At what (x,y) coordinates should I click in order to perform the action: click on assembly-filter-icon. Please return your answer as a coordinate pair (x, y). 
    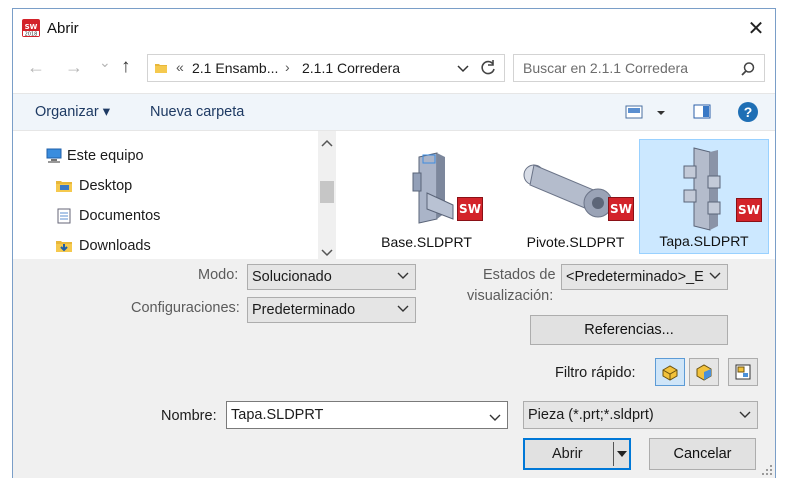
    Looking at the image, I should click on (704, 372).